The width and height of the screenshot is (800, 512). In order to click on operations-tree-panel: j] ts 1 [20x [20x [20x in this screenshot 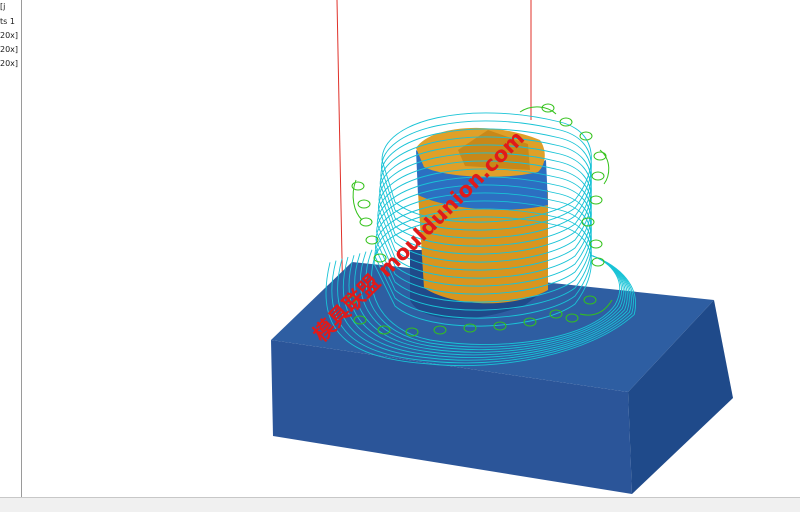, I will do `click(11, 248)`.